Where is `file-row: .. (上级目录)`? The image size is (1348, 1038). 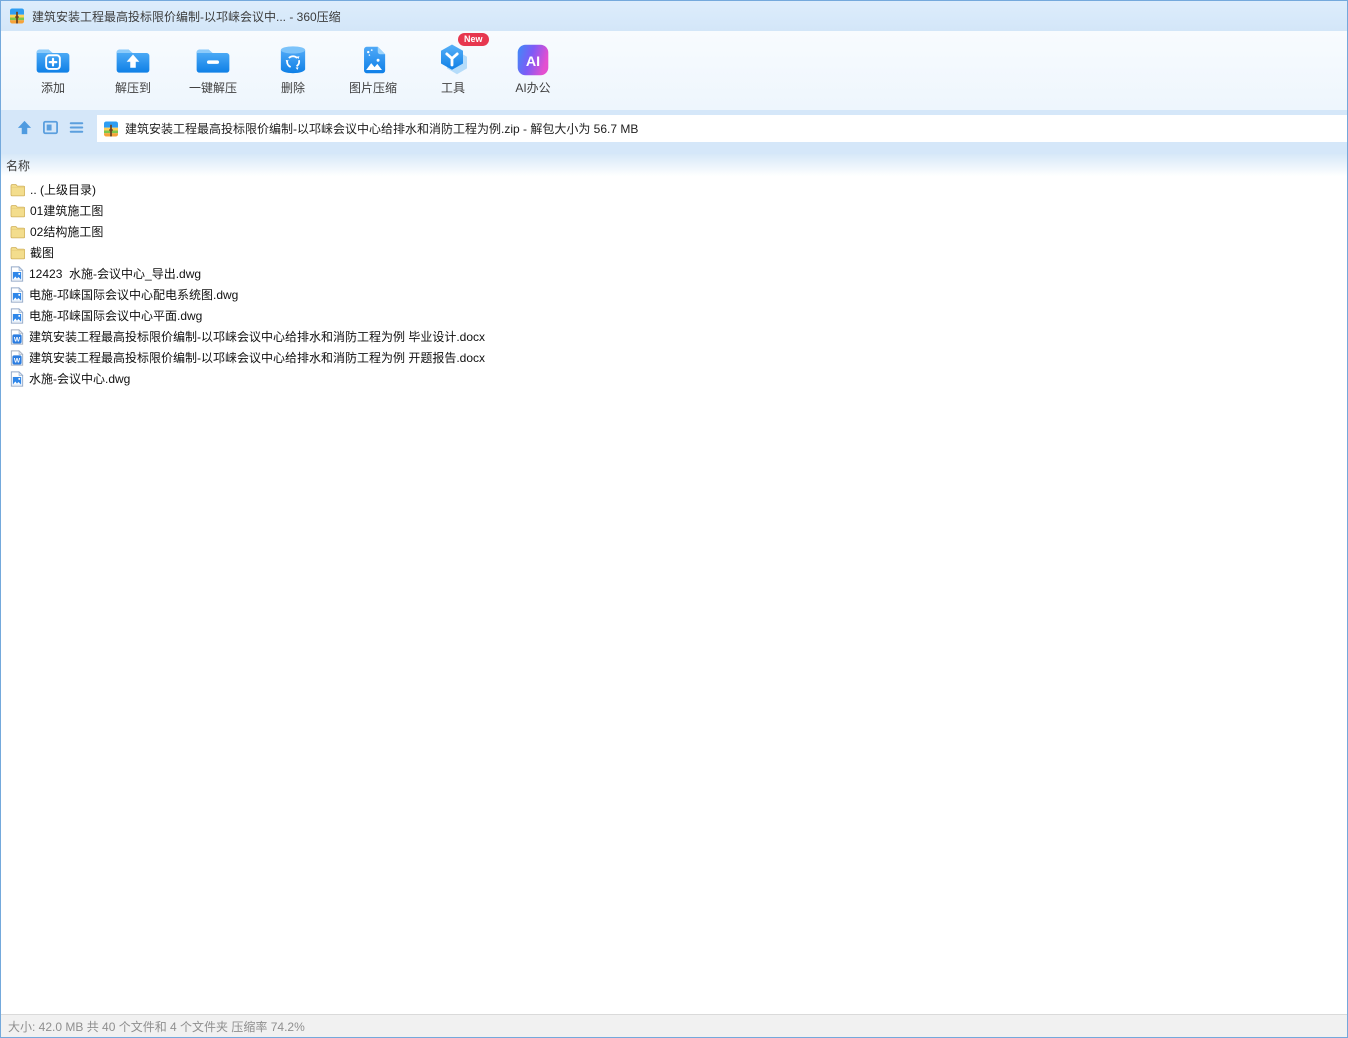 file-row: .. (上级目录) is located at coordinates (674, 189).